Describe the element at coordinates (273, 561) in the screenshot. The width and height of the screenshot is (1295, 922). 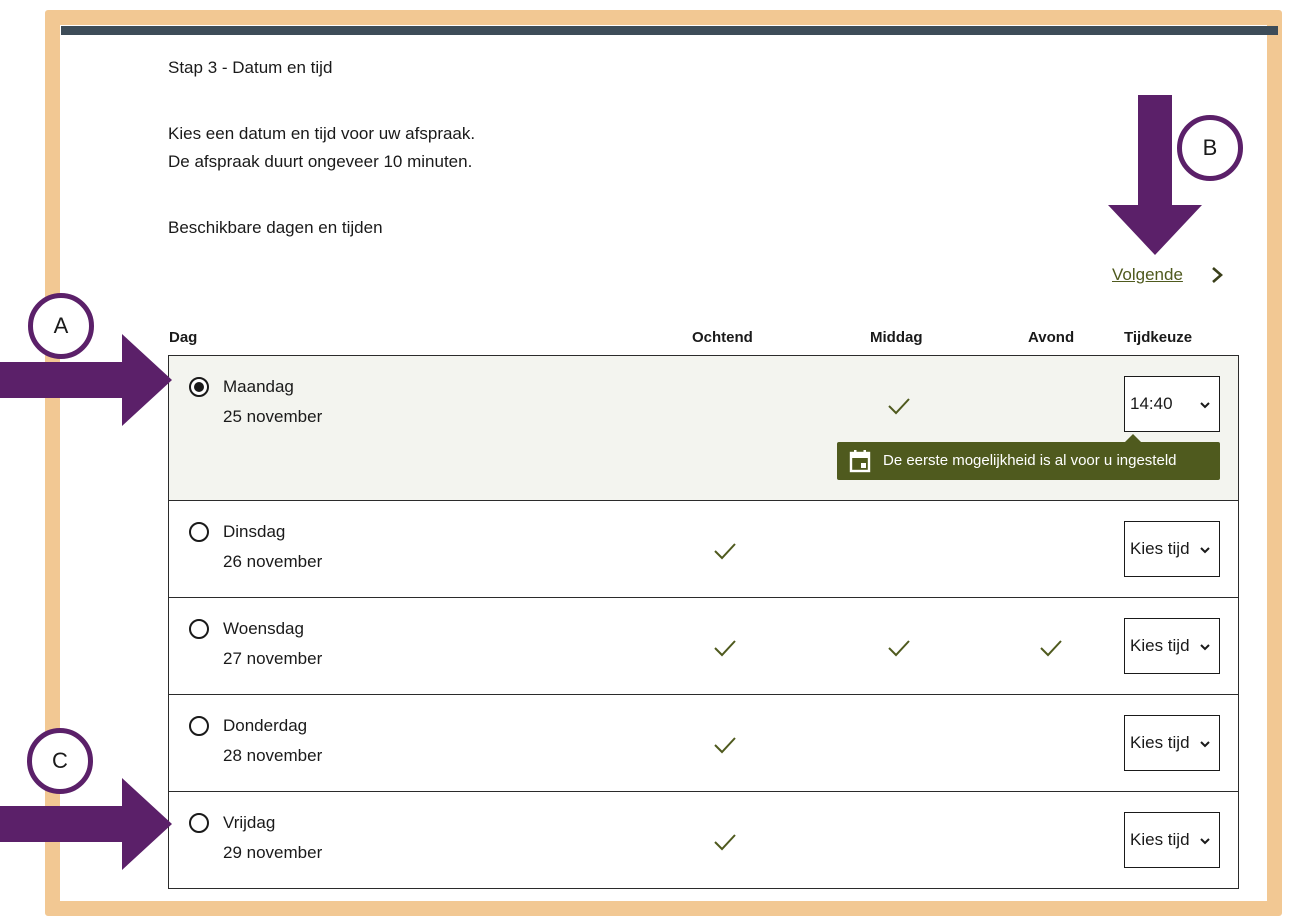
I see `day-date: 26 november` at that location.